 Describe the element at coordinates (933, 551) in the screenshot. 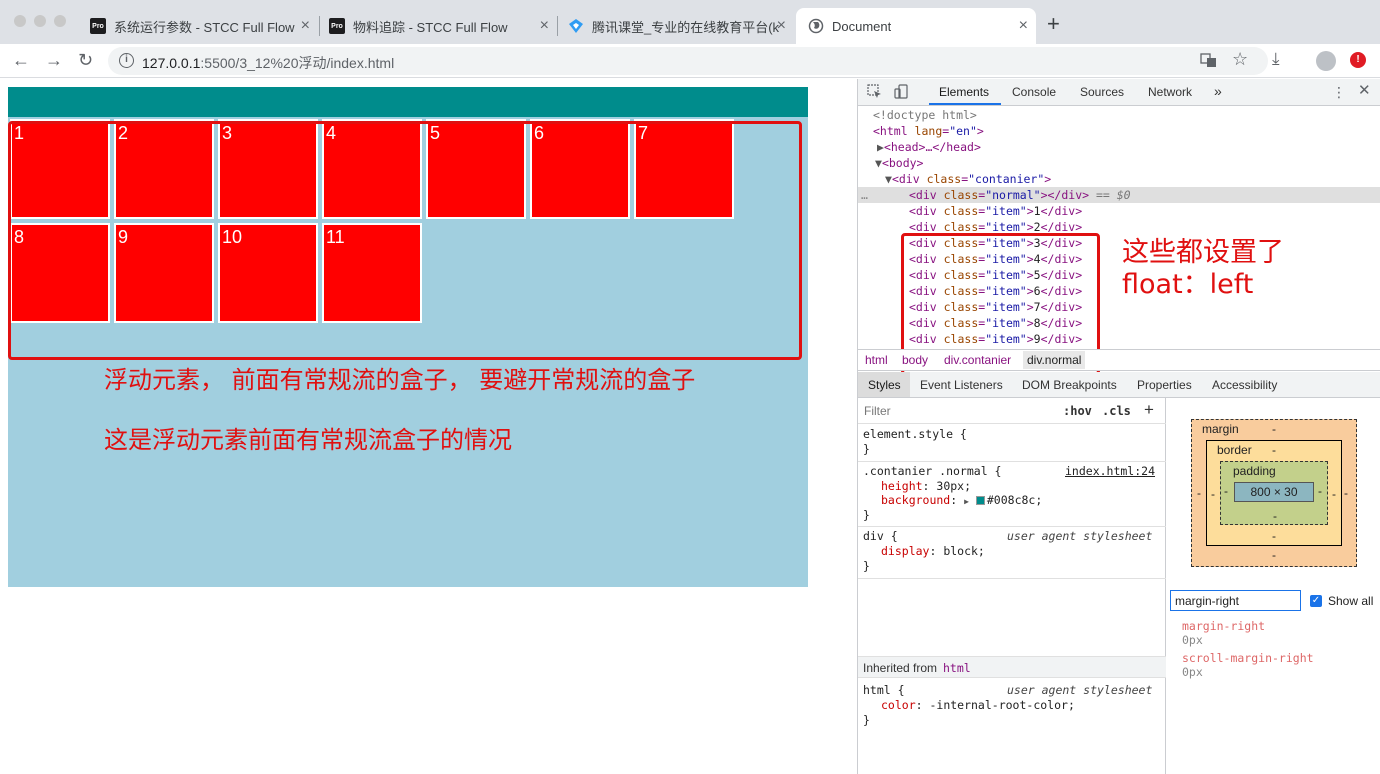

I see `decl-display: display: block;` at that location.